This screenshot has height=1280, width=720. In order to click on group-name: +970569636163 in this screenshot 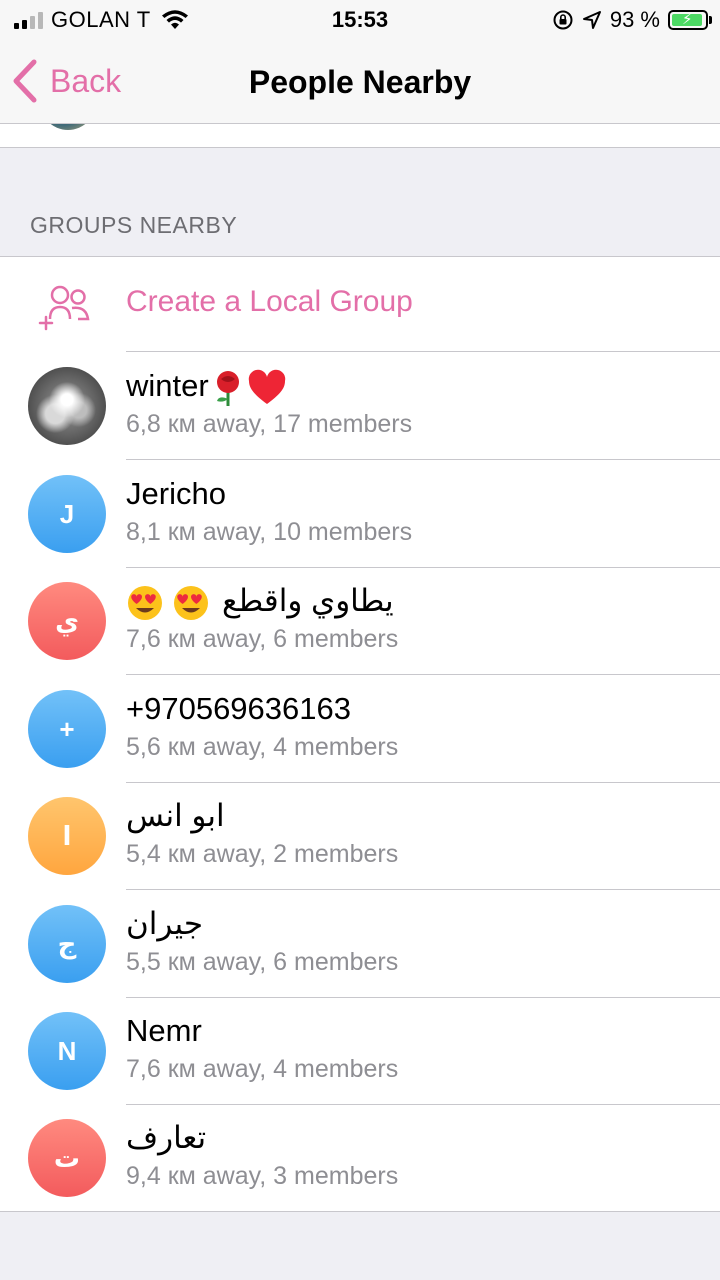, I will do `click(238, 708)`.